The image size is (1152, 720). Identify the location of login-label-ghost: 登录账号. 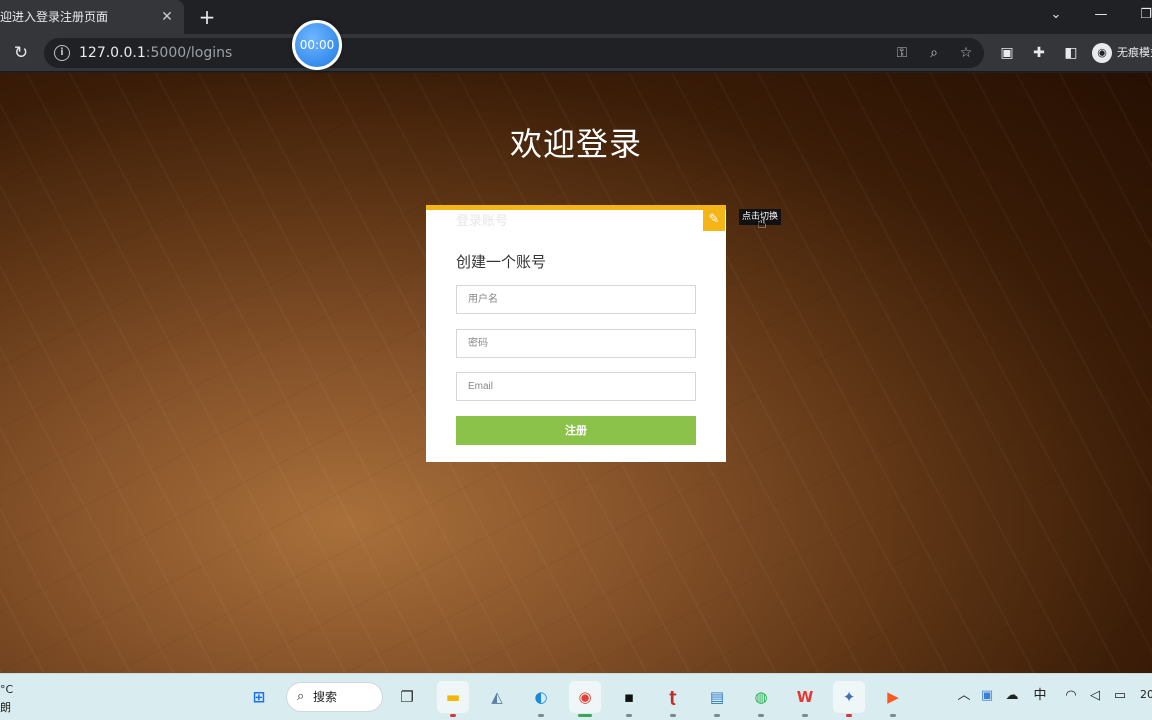
(482, 221).